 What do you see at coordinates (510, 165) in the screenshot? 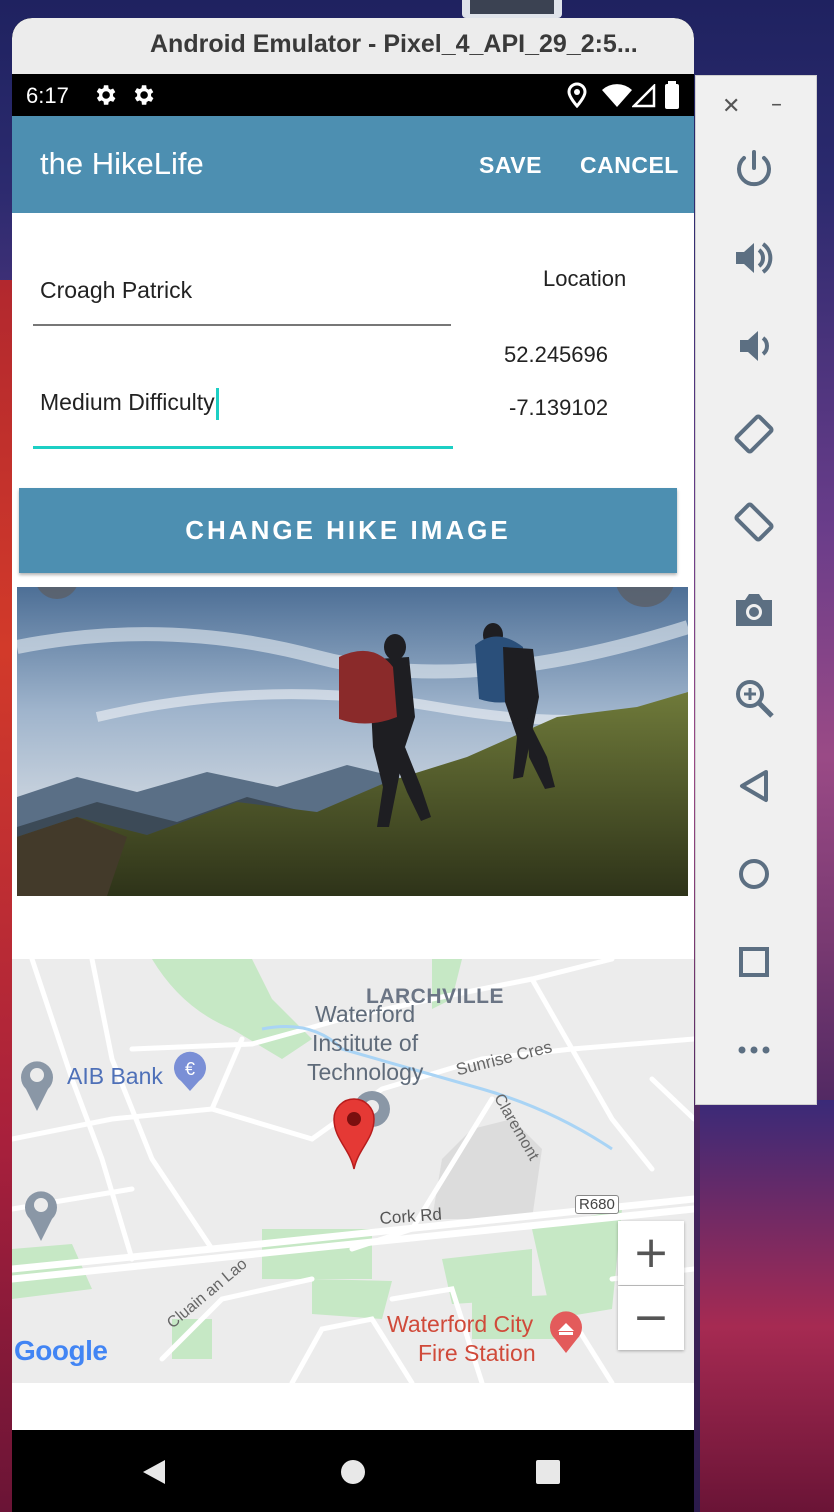
I see `save-button: SAVE` at bounding box center [510, 165].